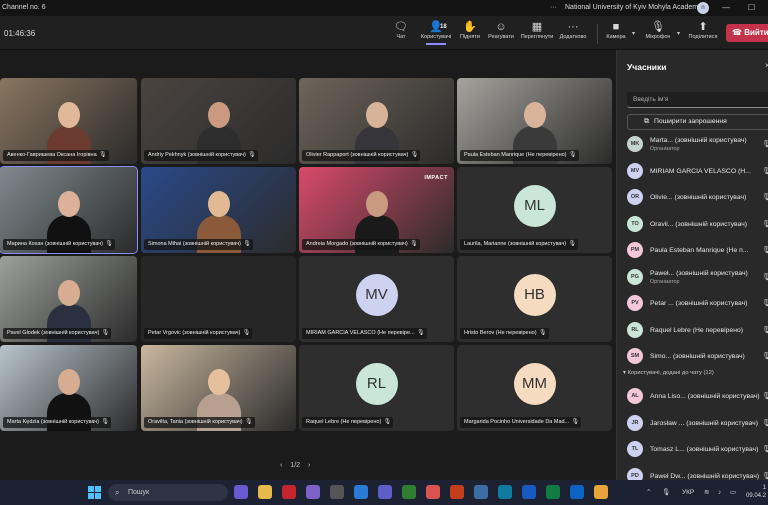 Image resolution: width=768 pixels, height=505 pixels. I want to click on participant-name: Jarosław ... (зовнішній користувач), so click(704, 423).